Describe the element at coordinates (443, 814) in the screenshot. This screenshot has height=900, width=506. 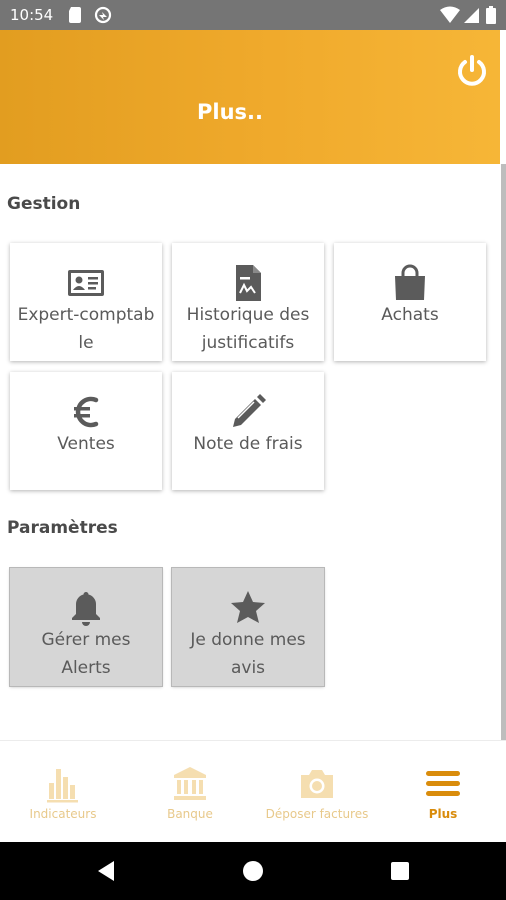
I see `nav-label: Plus` at that location.